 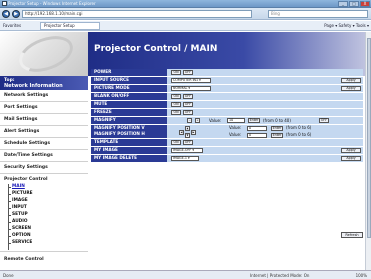 I want to click on magnify-value-input: 10, so click(x=236, y=120).